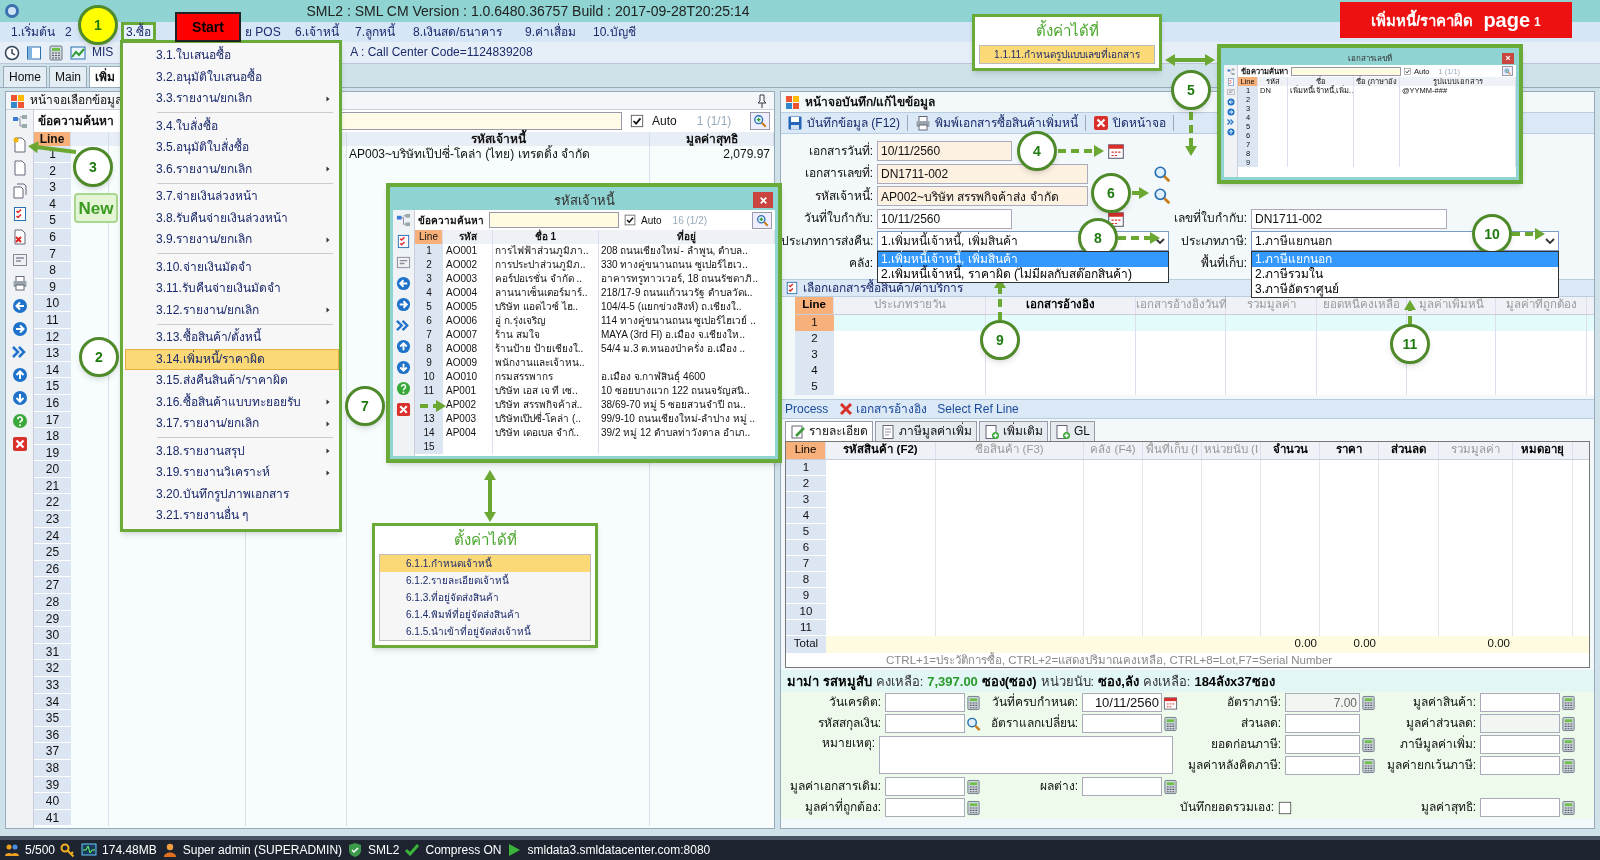 The image size is (1600, 860). What do you see at coordinates (232, 289) in the screenshot?
I see `menu-item: 3.11.รับคืนจ่ายเงินมัดจำ` at bounding box center [232, 289].